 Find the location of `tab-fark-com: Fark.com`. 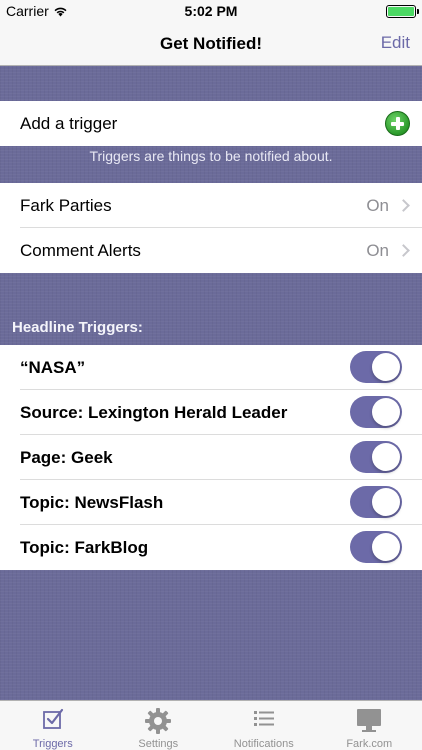

tab-fark-com: Fark.com is located at coordinates (369, 725).